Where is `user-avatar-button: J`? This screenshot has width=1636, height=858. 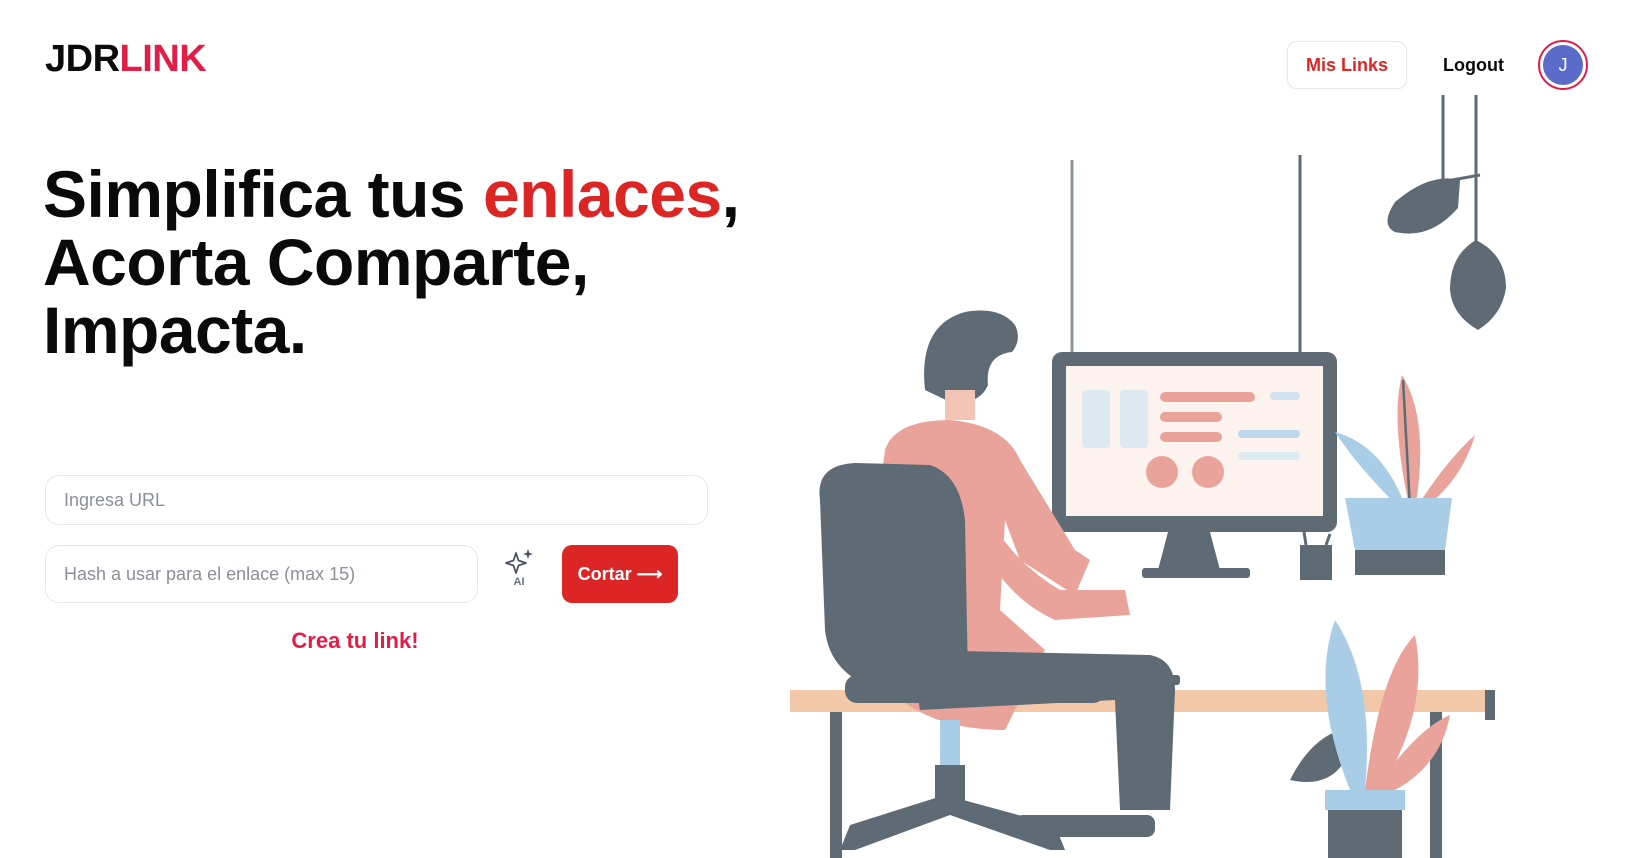
user-avatar-button: J is located at coordinates (1563, 65).